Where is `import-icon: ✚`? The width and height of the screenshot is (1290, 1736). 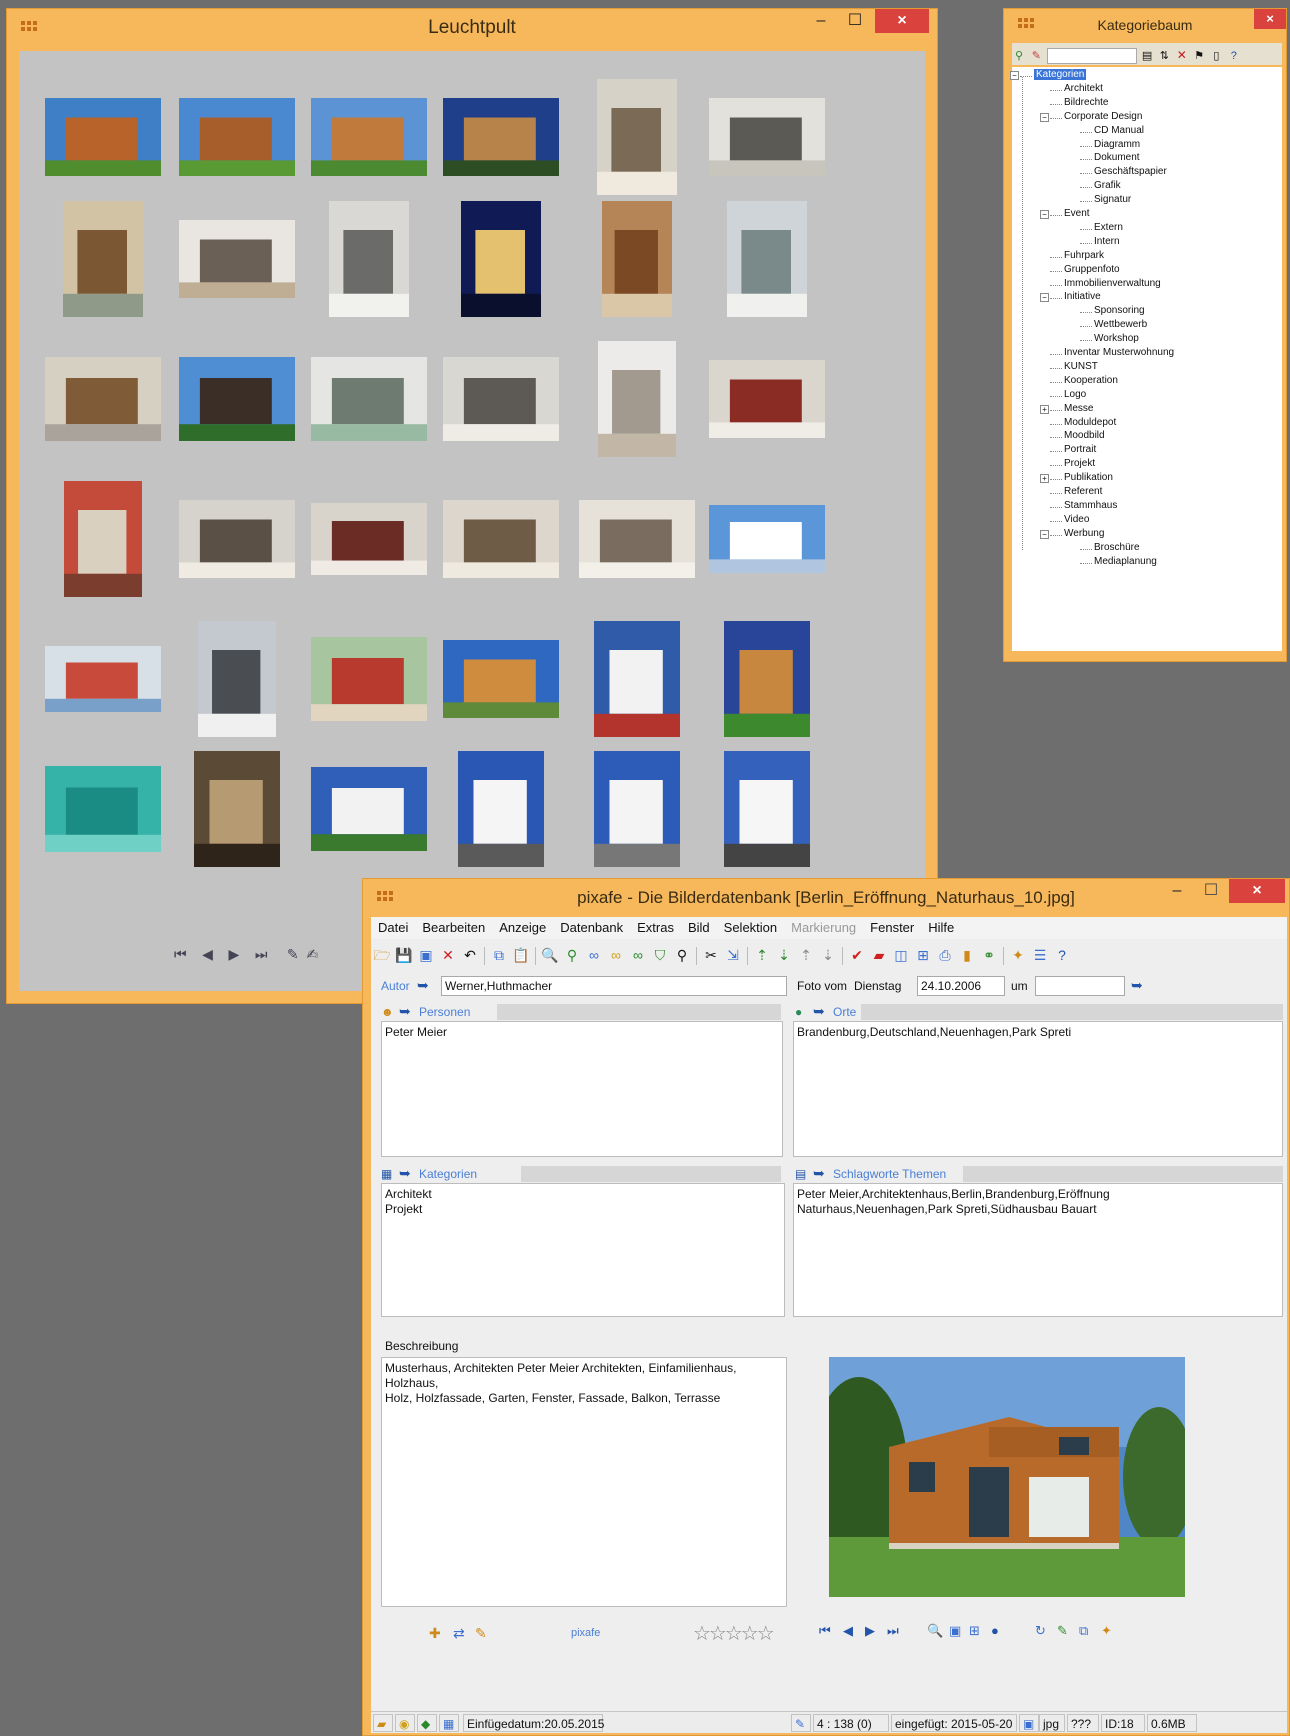 import-icon: ✚ is located at coordinates (435, 1633).